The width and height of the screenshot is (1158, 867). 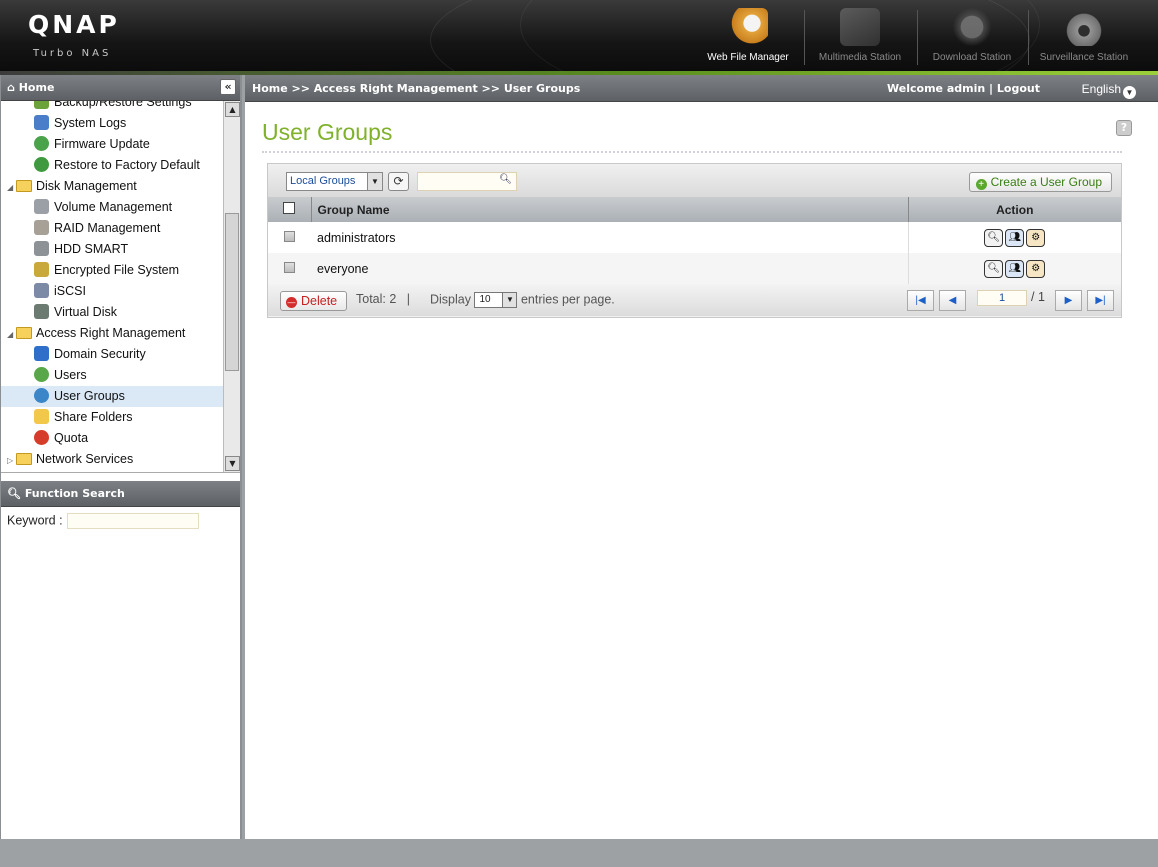 I want to click on sidebar-item-system-logs: System Logs, so click(x=80, y=123).